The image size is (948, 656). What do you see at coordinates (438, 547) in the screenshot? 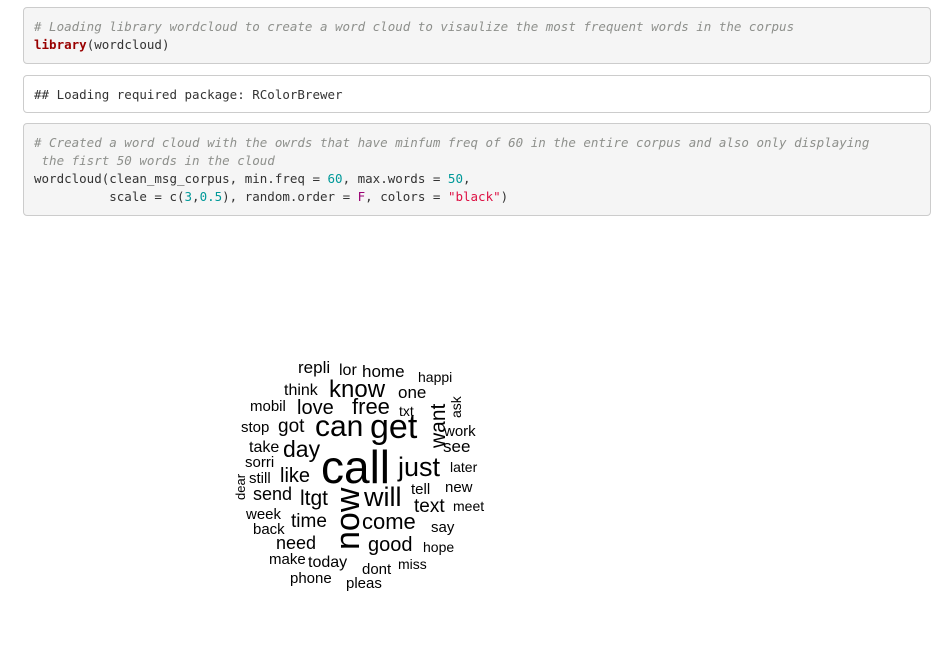
I see `wordcloud-word-hope: hope` at bounding box center [438, 547].